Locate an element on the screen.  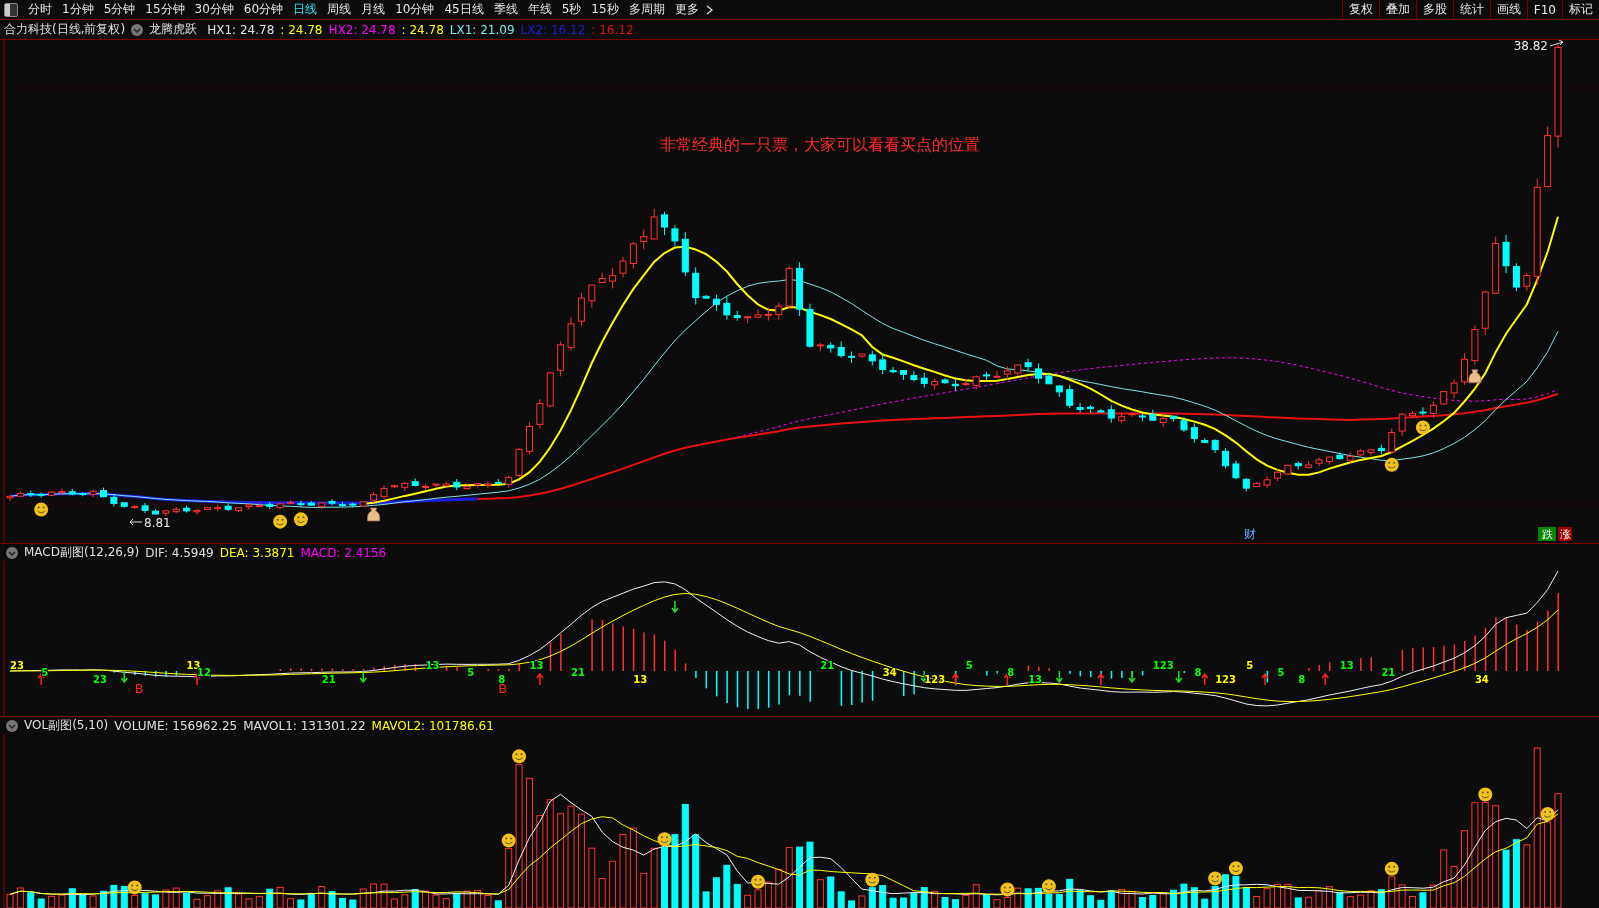
toolbar-button: 复权 is located at coordinates (1360, 9).